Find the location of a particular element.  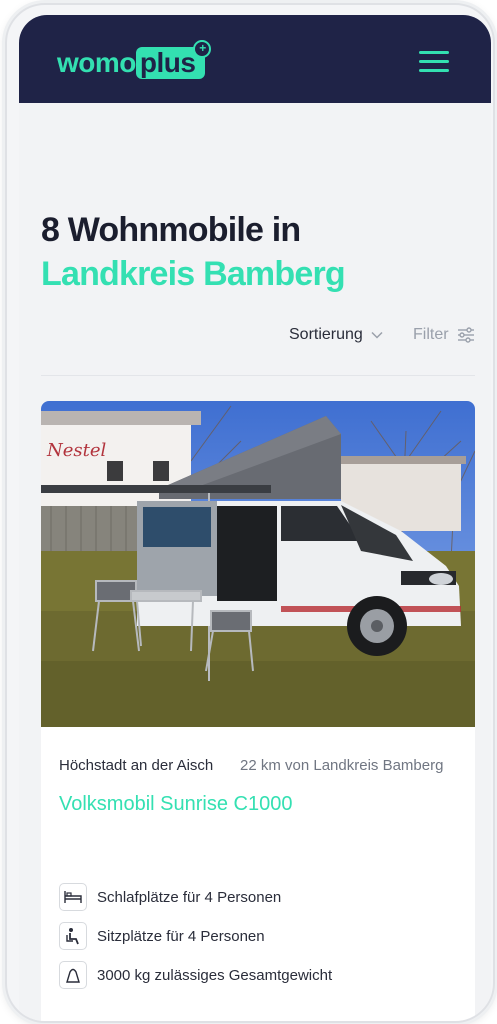

womoplus-logo: womo plus + is located at coordinates (134, 59).